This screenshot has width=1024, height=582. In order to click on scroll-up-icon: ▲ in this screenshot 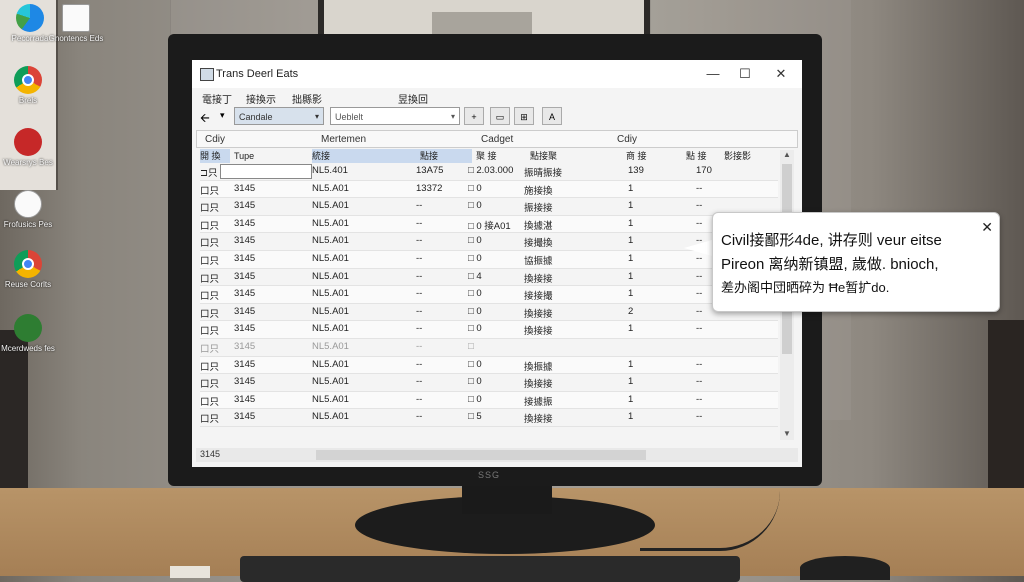, I will do `click(787, 154)`.